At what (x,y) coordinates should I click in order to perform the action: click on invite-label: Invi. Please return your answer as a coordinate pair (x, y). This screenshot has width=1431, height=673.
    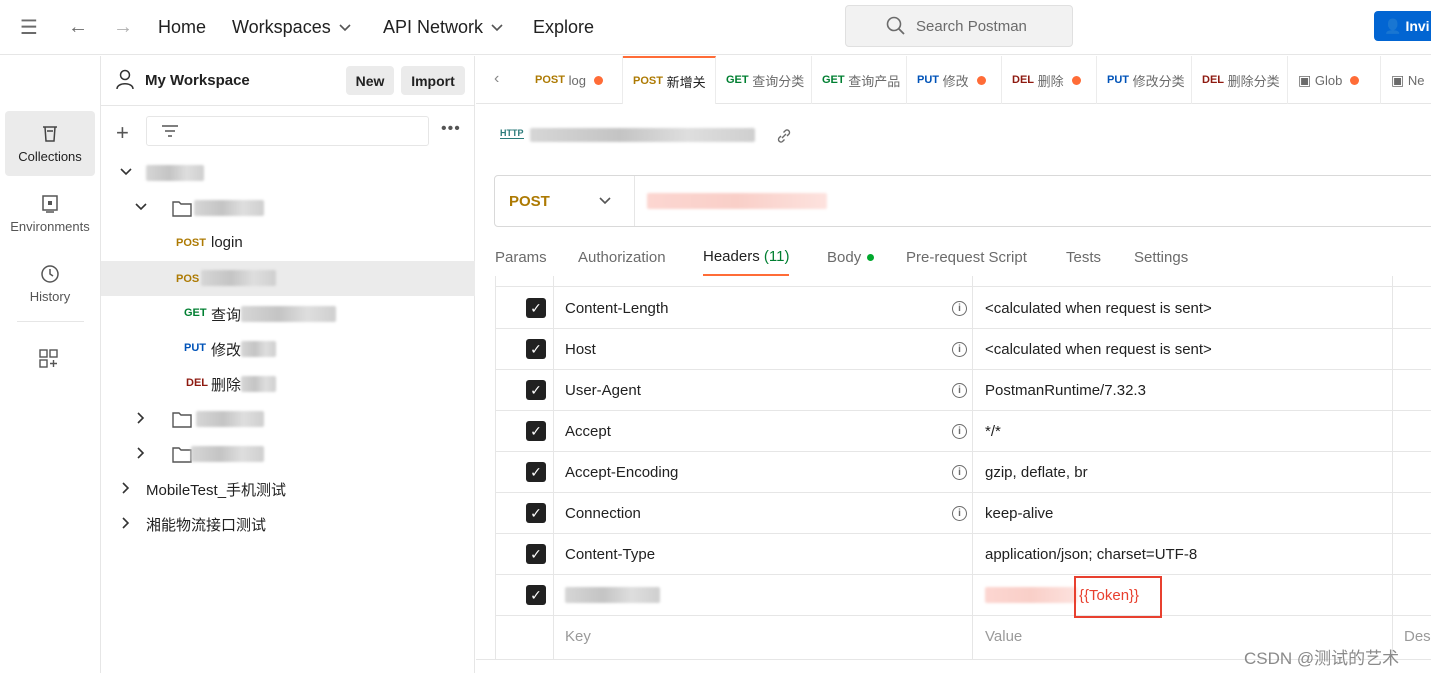
    Looking at the image, I should click on (1417, 26).